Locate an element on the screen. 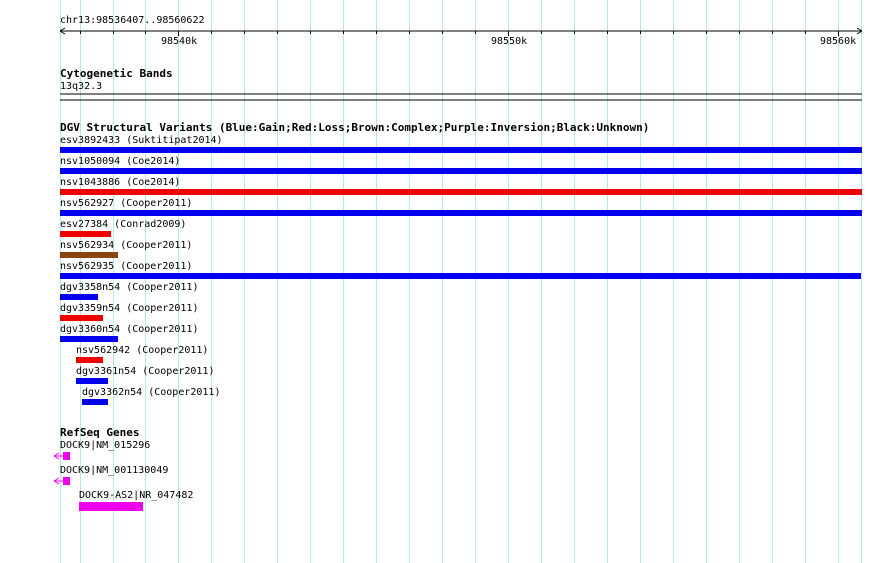 This screenshot has width=890, height=563. dgv-feature-label: esv3892433 (Suktitipat2014) is located at coordinates (141, 140).